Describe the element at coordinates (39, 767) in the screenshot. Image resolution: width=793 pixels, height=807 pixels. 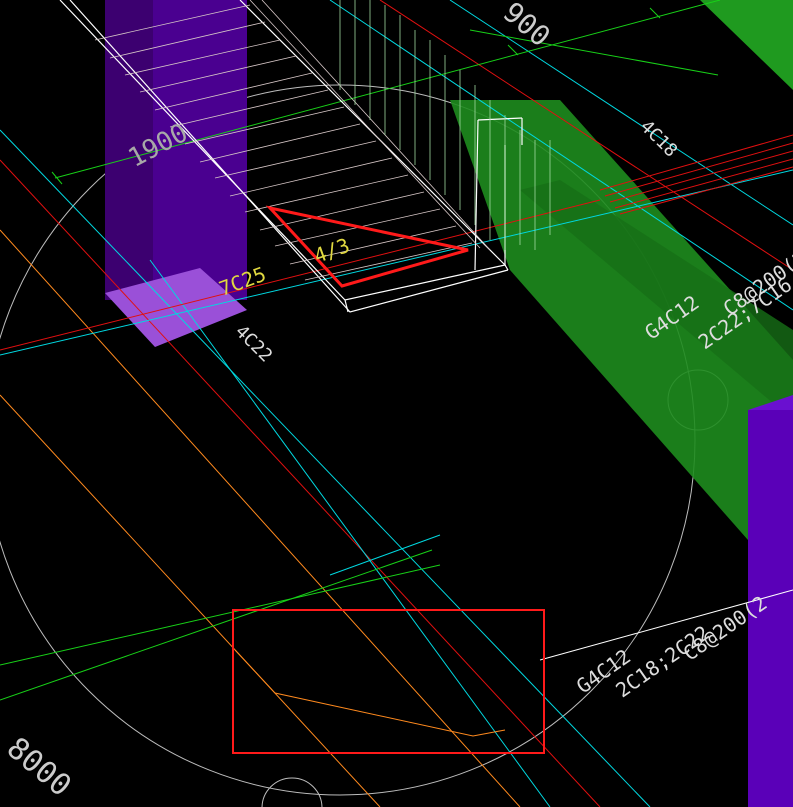
I see `dim-bottom-label: 8000` at that location.